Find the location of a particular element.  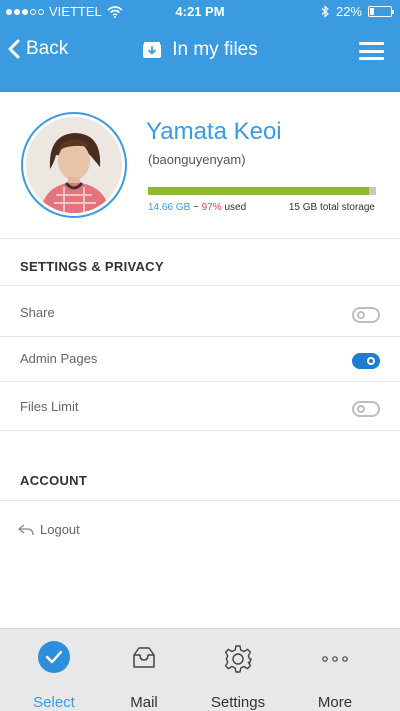

hamburger-menu-icon is located at coordinates (371, 51).